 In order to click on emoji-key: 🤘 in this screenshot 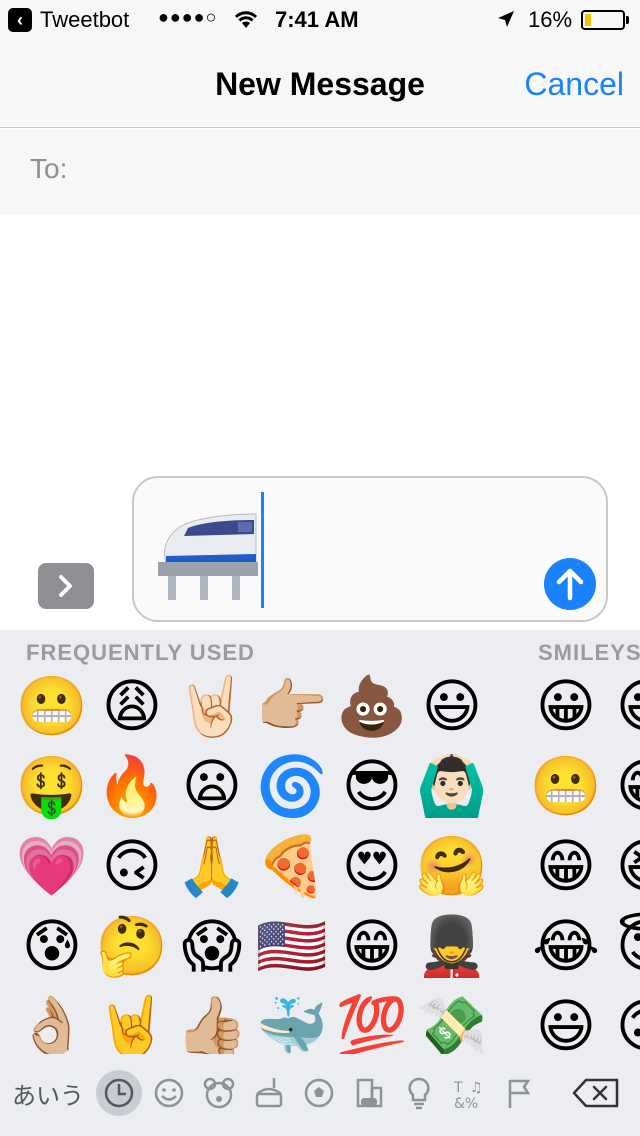, I will do `click(132, 1020)`.